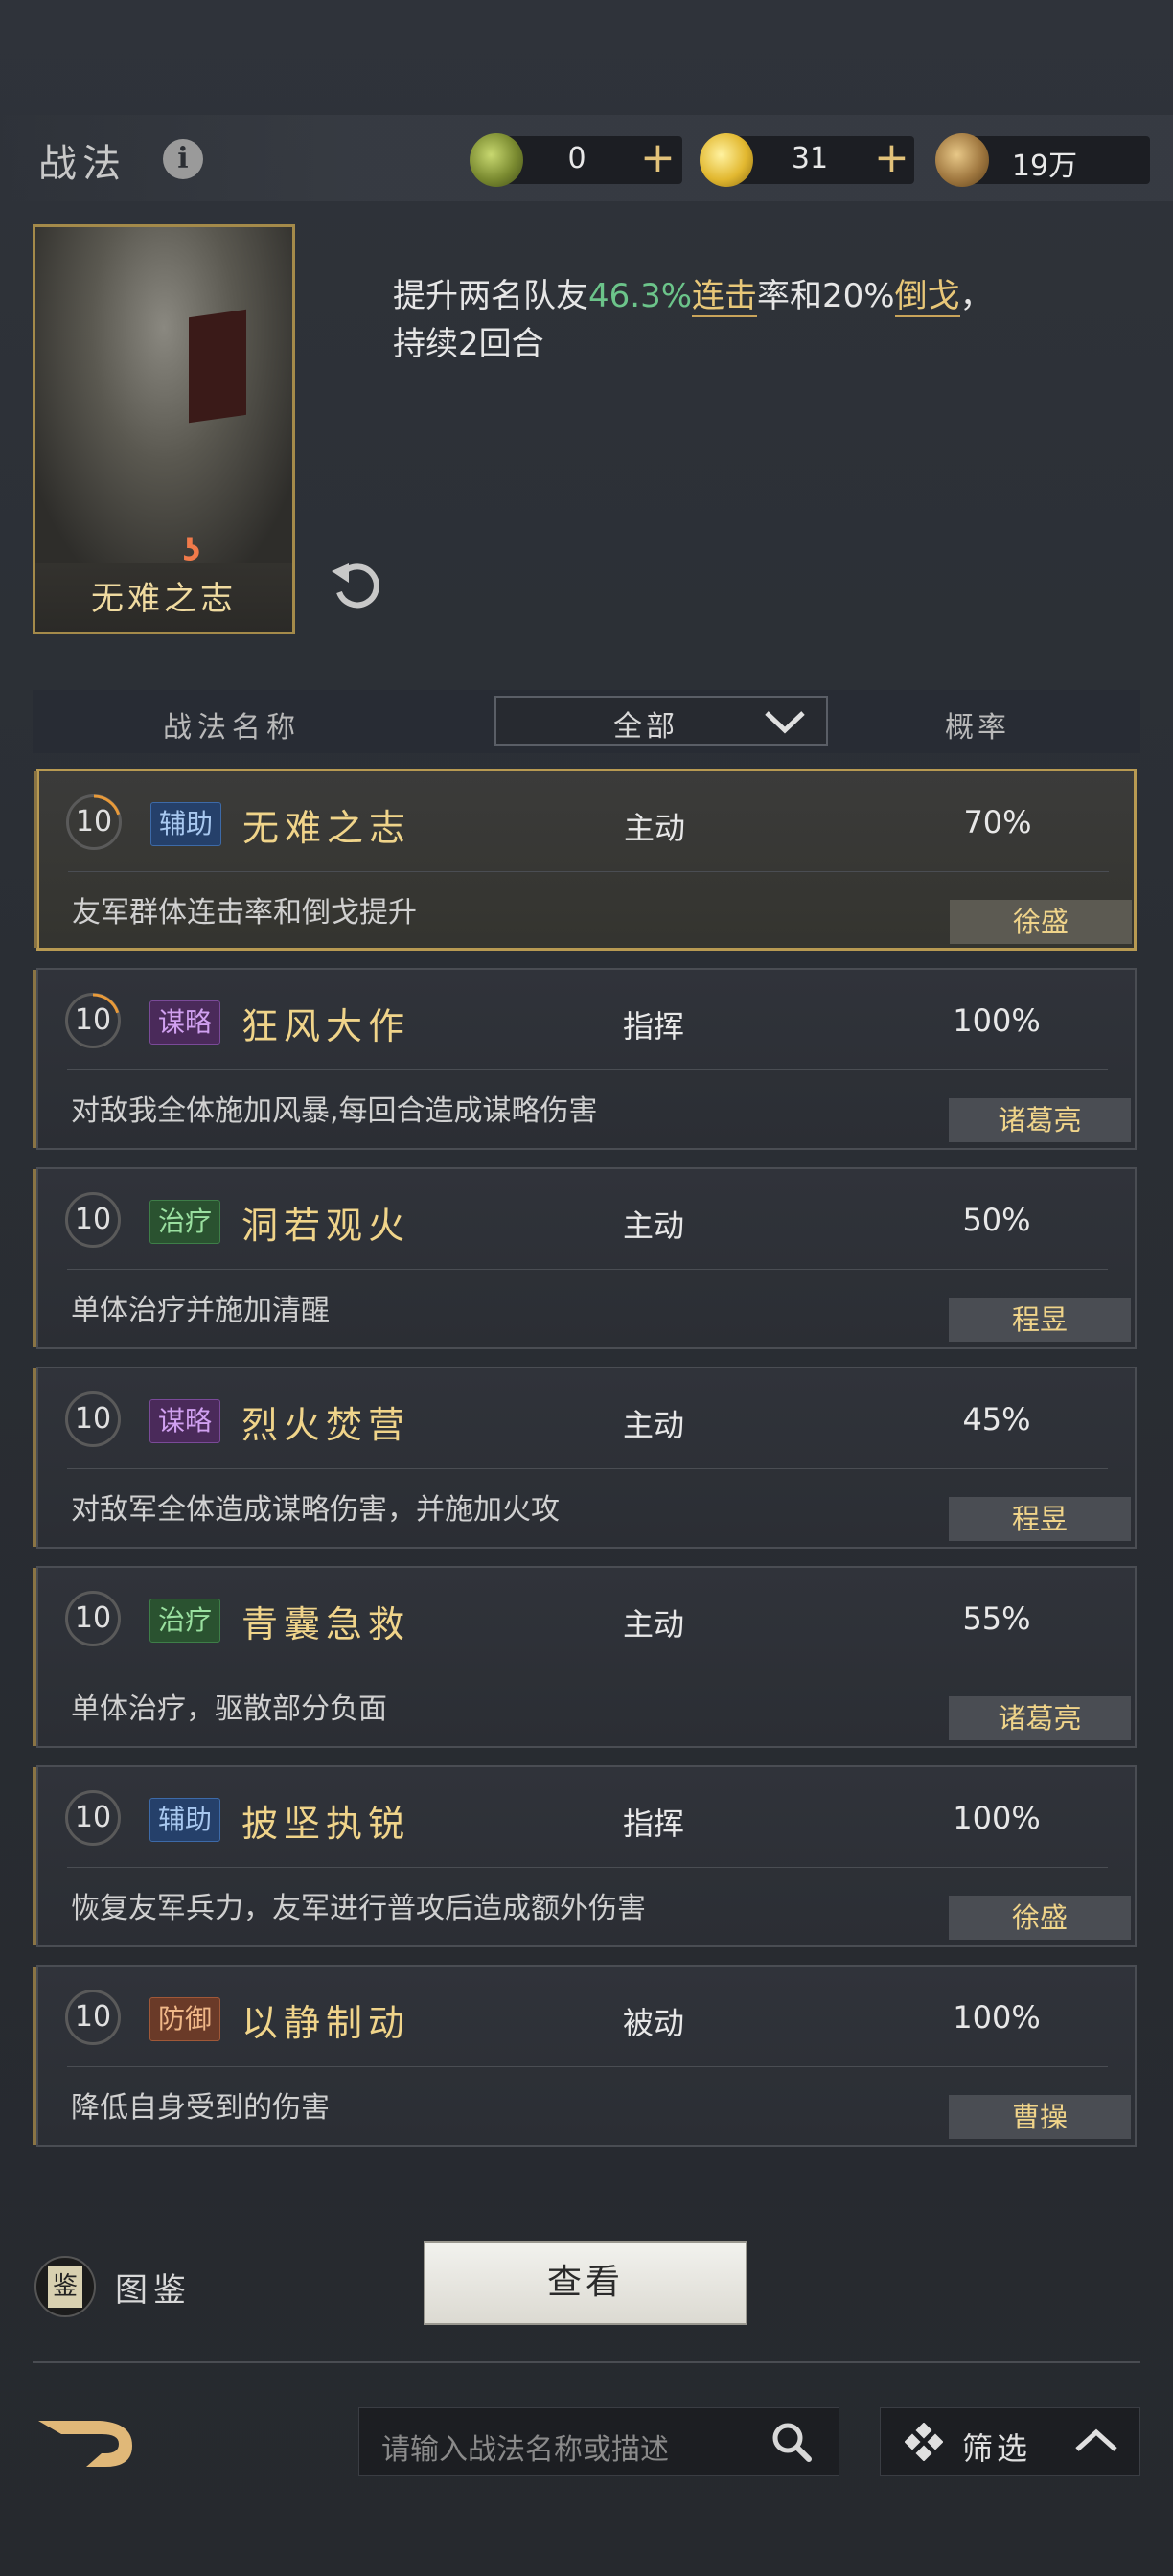  What do you see at coordinates (924, 2442) in the screenshot?
I see `filter-icon` at bounding box center [924, 2442].